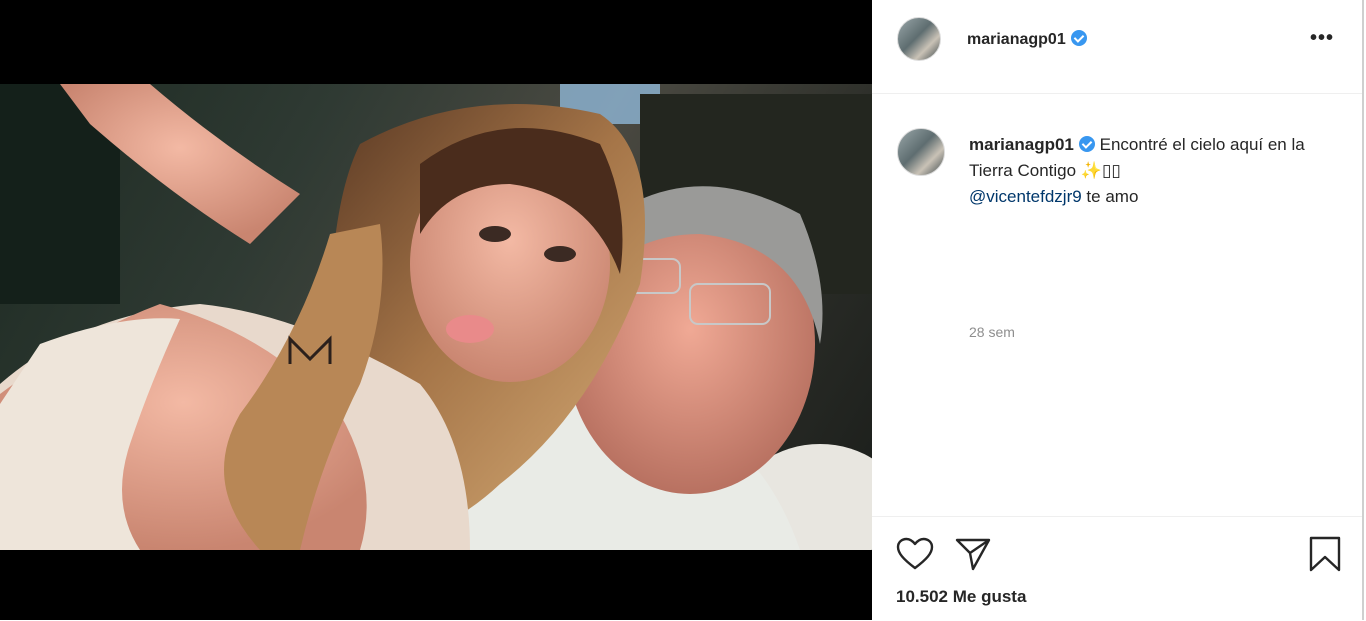  I want to click on likes-number: 10.502, so click(922, 596).